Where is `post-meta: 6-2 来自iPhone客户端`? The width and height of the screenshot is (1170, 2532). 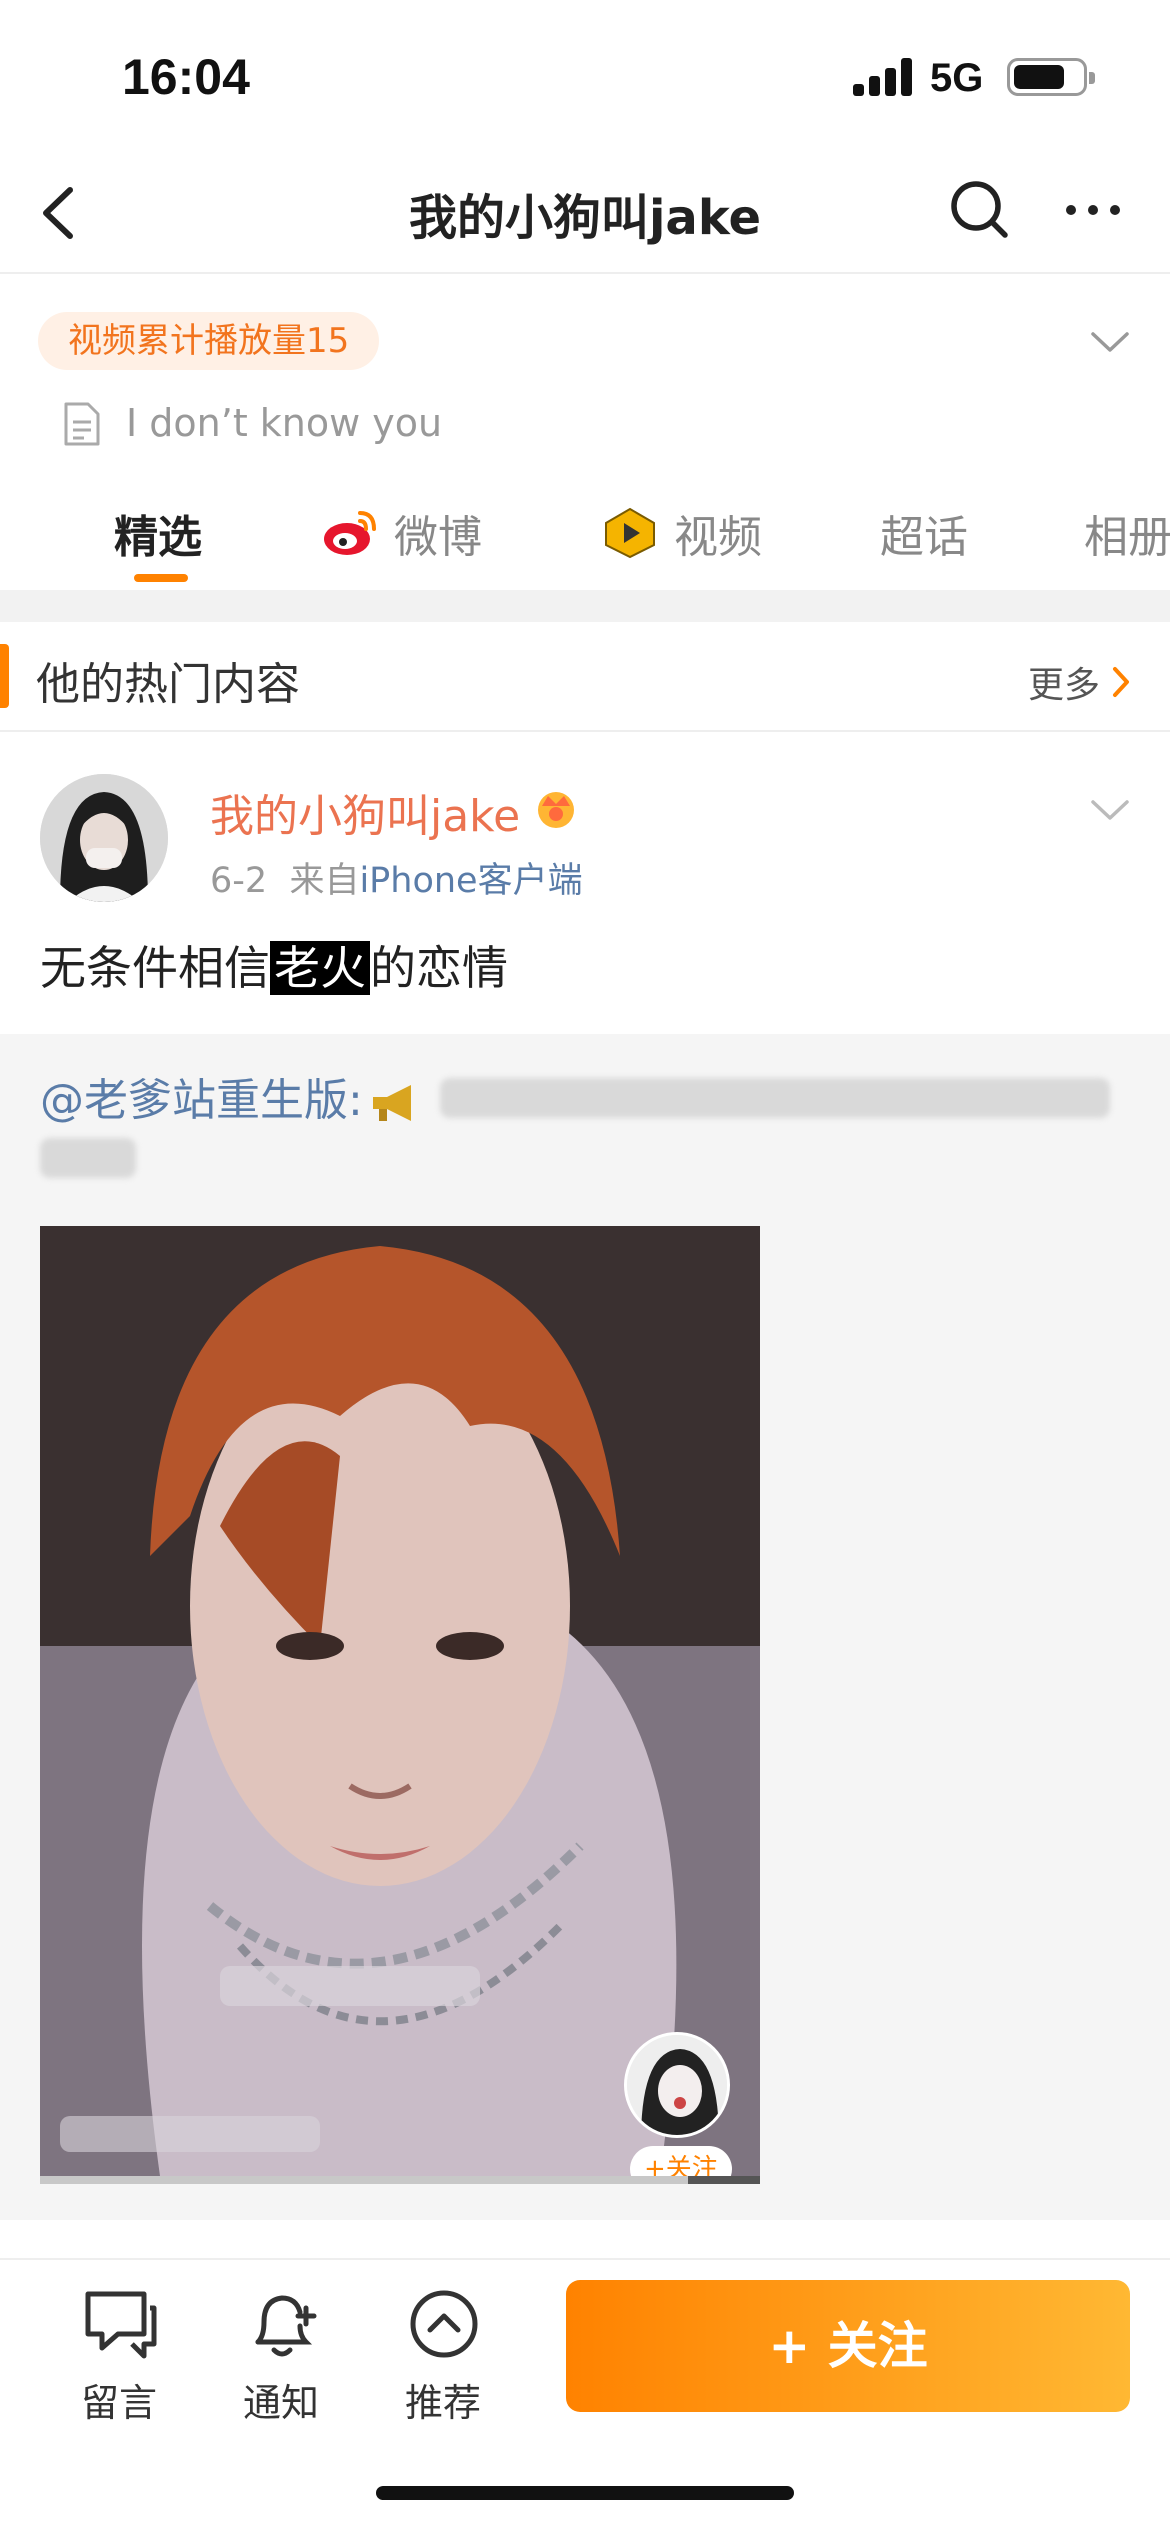 post-meta: 6-2 来自iPhone客户端 is located at coordinates (396, 877).